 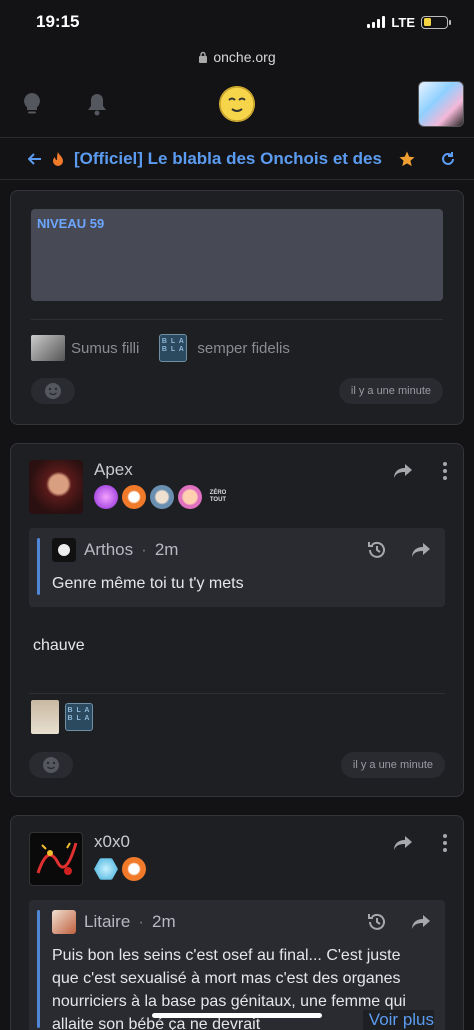 What do you see at coordinates (237, 22) in the screenshot?
I see `status-bar: 19:15 LTE` at bounding box center [237, 22].